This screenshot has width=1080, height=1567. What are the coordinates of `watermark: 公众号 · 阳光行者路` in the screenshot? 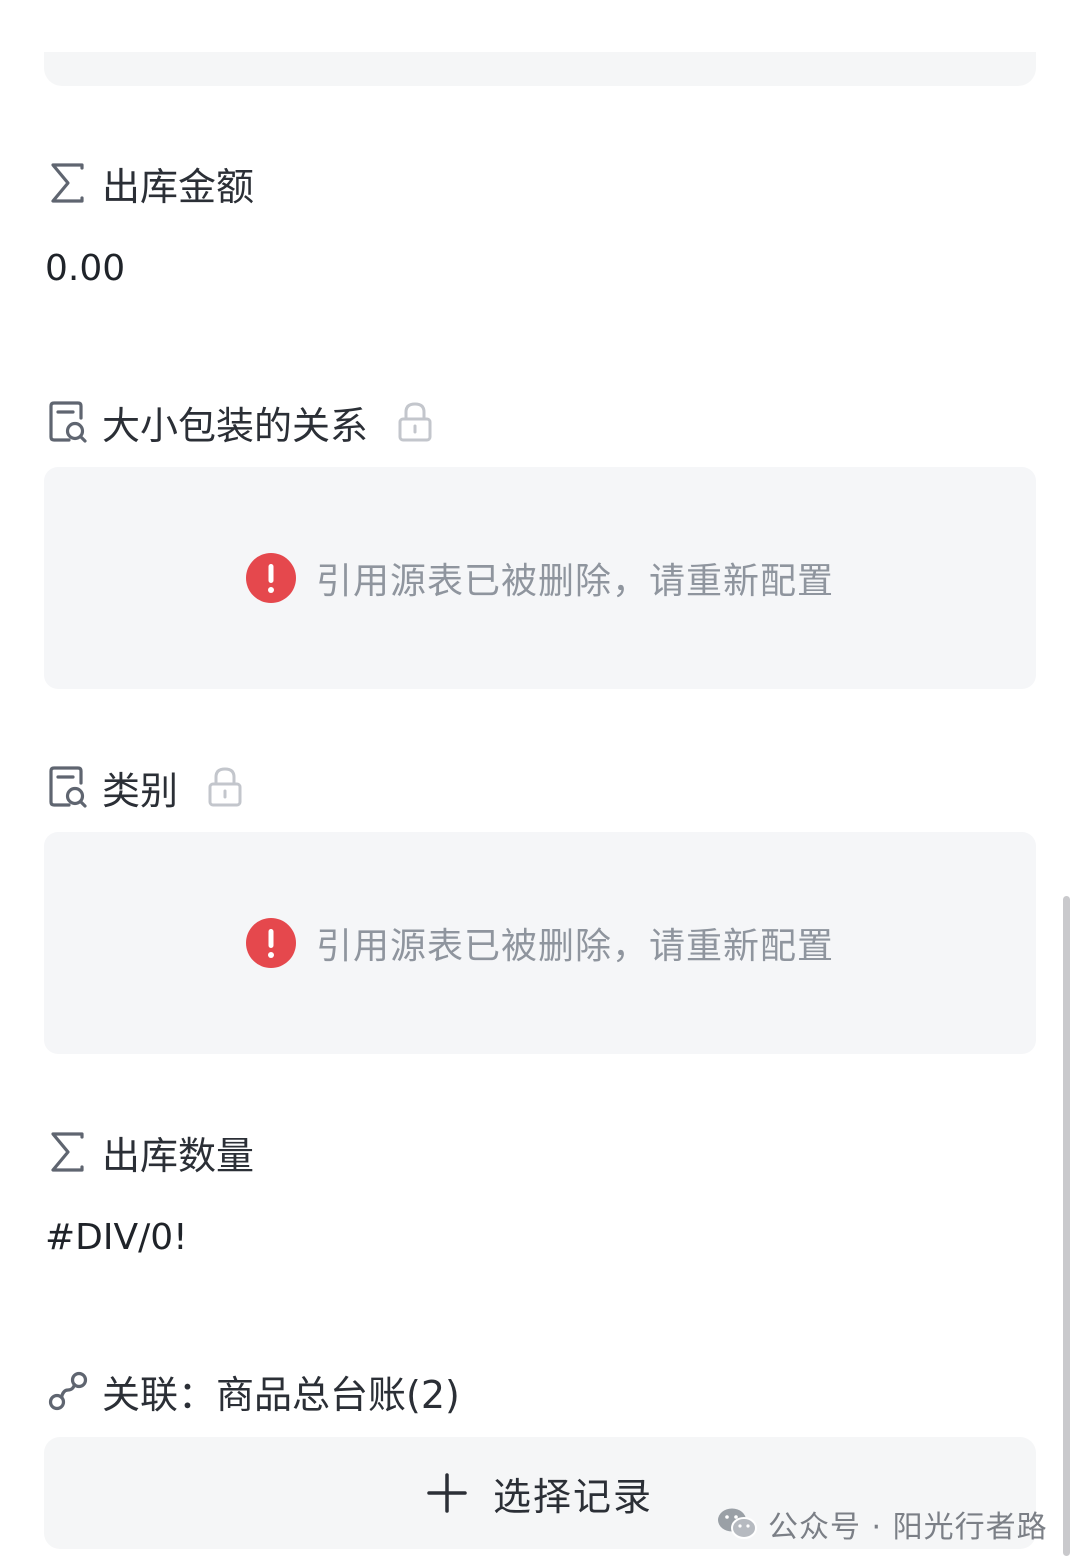 It's located at (882, 1524).